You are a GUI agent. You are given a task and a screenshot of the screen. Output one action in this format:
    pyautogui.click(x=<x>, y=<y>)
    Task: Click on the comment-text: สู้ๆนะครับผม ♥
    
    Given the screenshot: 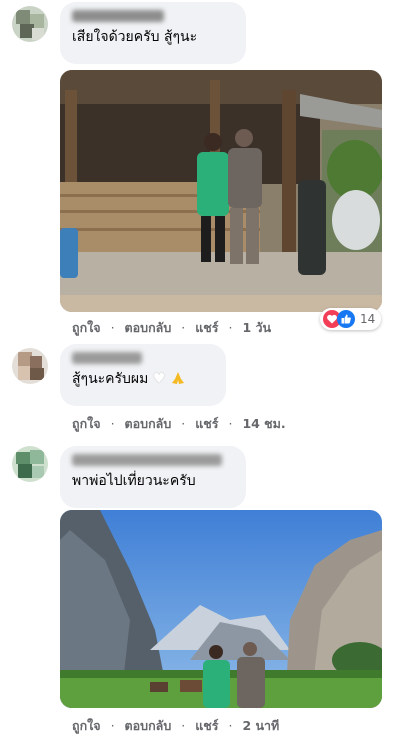 What is the action you would take?
    pyautogui.click(x=143, y=379)
    